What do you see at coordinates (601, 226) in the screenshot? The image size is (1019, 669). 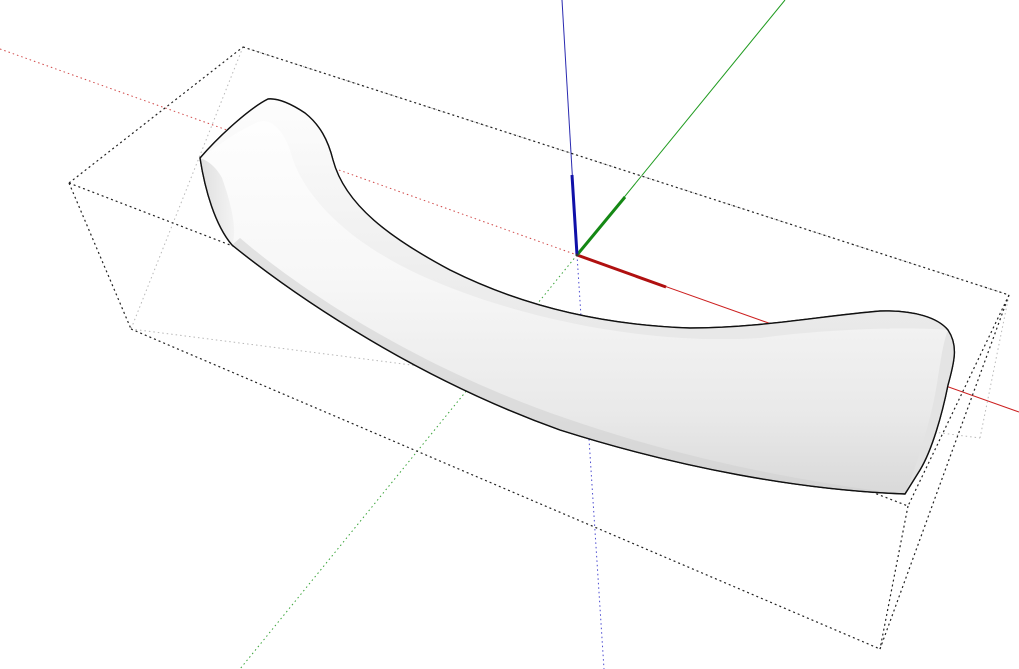 I see `green-axis-thick-segment` at bounding box center [601, 226].